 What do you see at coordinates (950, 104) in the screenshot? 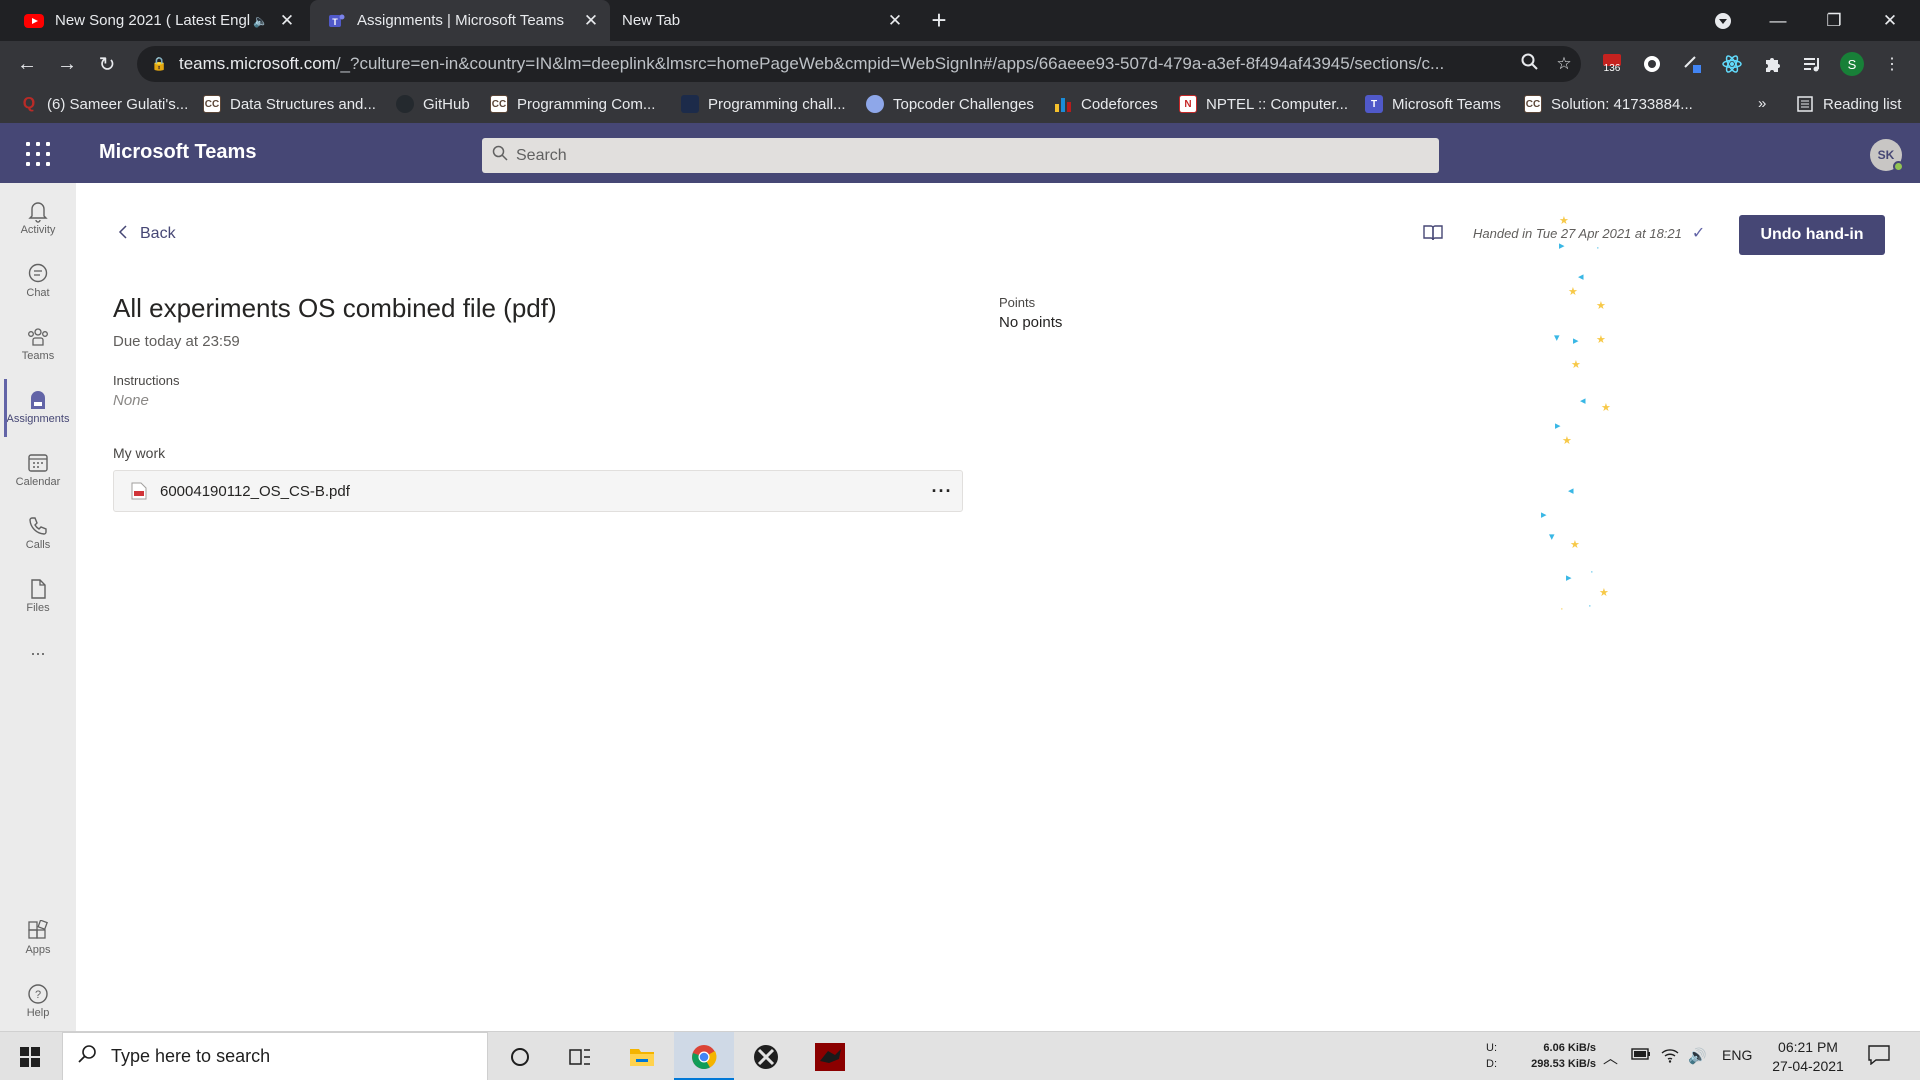
I see `bookmark-item: Topcoder Challenges` at bounding box center [950, 104].